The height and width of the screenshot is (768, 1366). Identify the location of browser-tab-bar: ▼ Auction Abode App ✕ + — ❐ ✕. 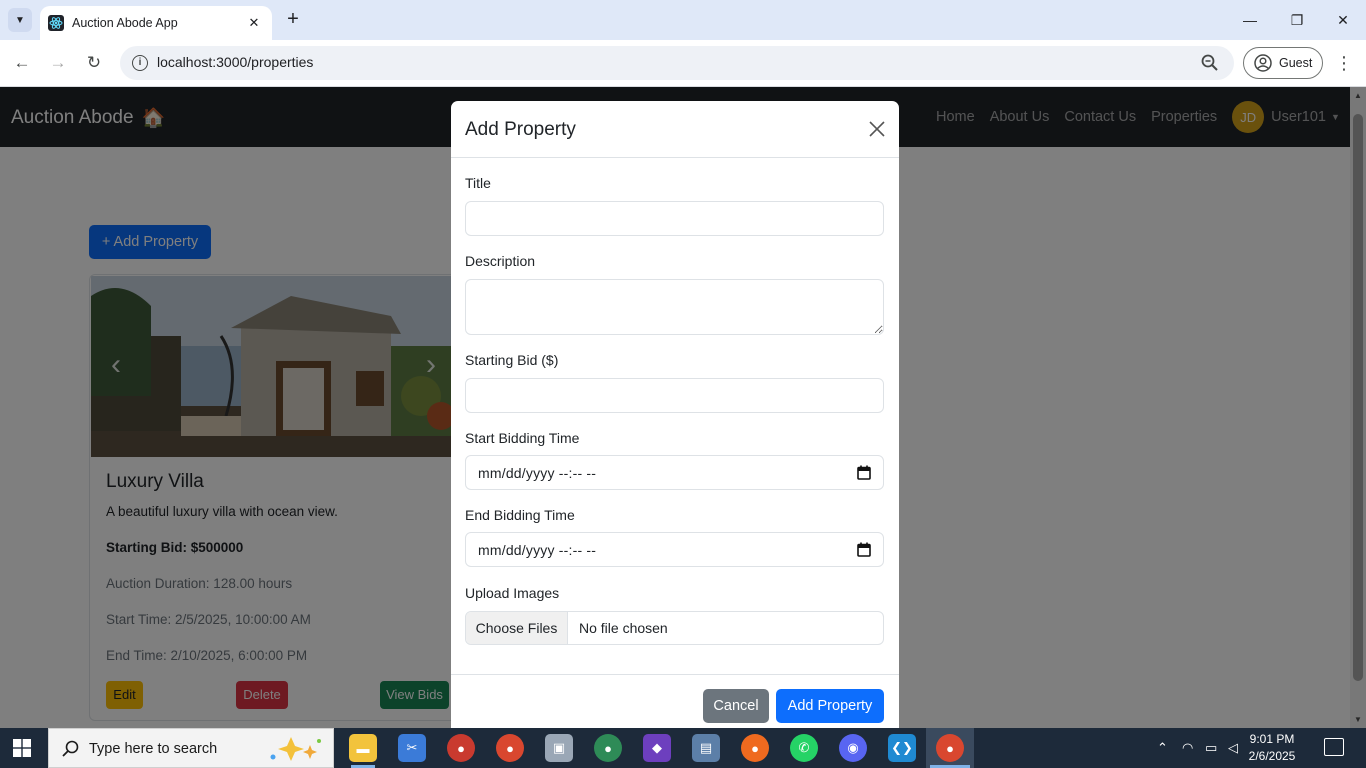
(683, 20).